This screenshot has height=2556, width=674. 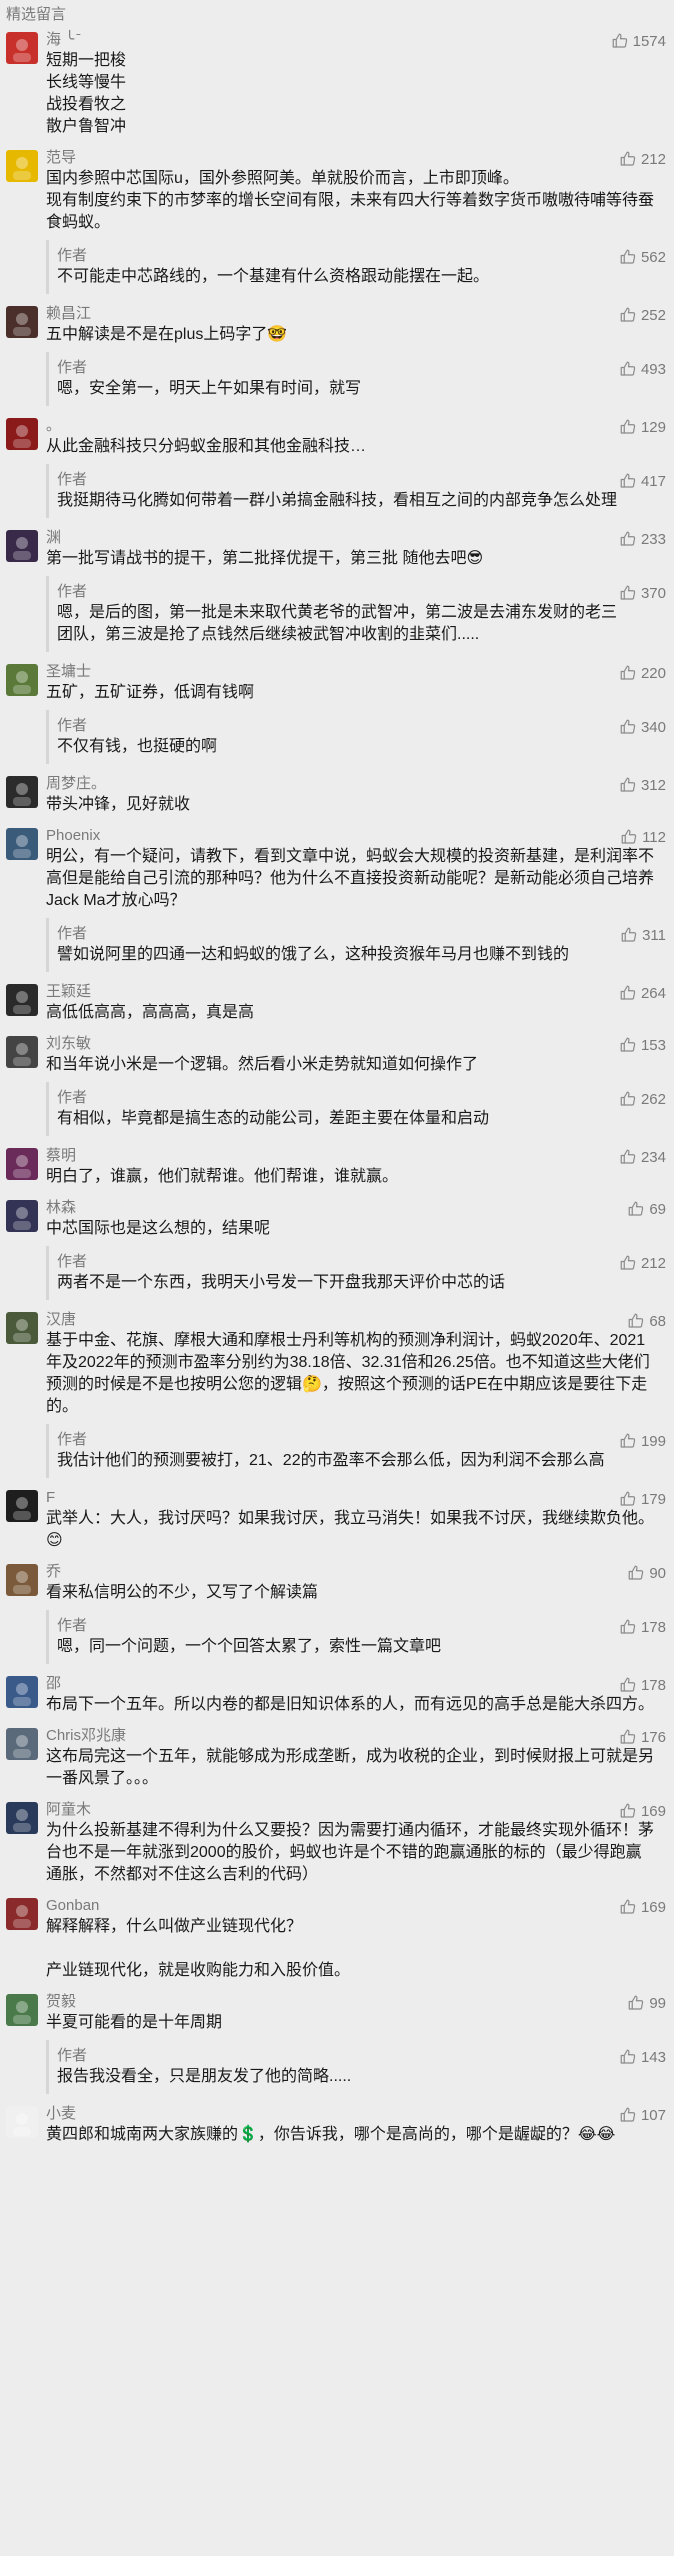 What do you see at coordinates (646, 2003) in the screenshot?
I see `like-button: 99` at bounding box center [646, 2003].